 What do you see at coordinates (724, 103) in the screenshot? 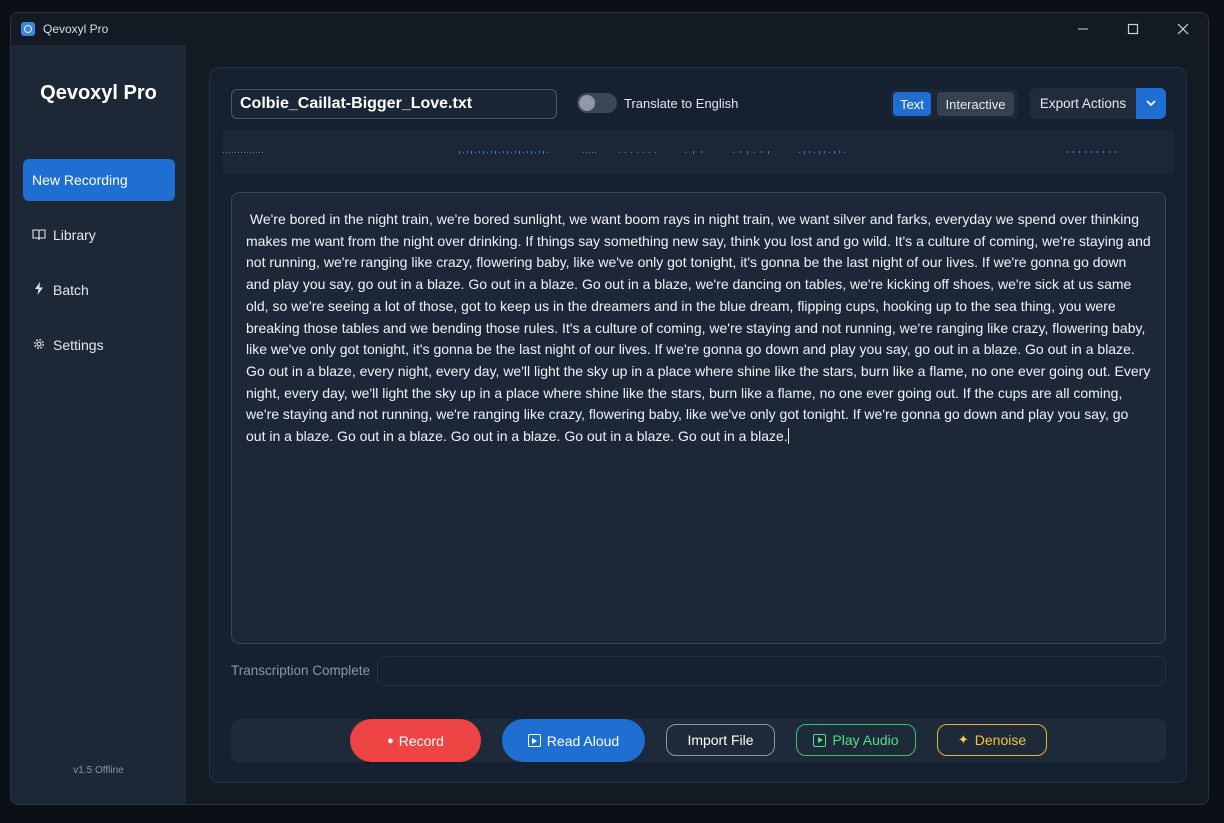
I see `translate-toggle: Translate to English` at bounding box center [724, 103].